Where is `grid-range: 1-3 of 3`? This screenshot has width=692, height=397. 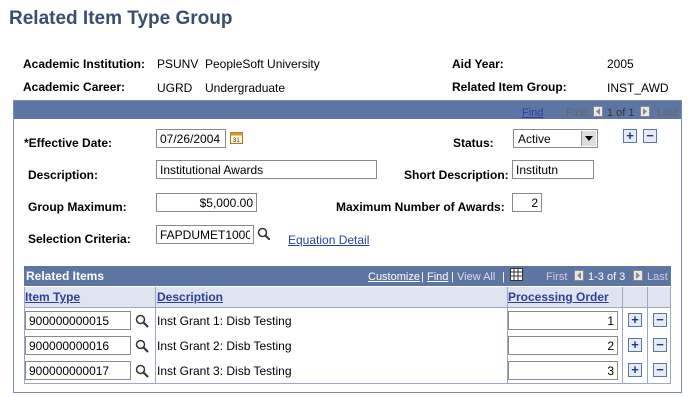
grid-range: 1-3 of 3 is located at coordinates (607, 277).